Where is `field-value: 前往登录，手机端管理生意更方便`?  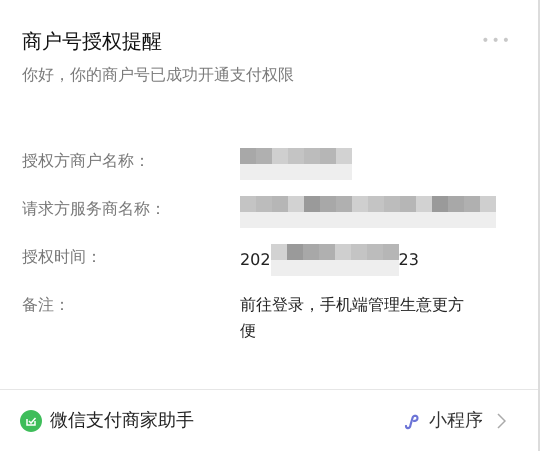 field-value: 前往登录，手机端管理生意更方便 is located at coordinates (352, 318).